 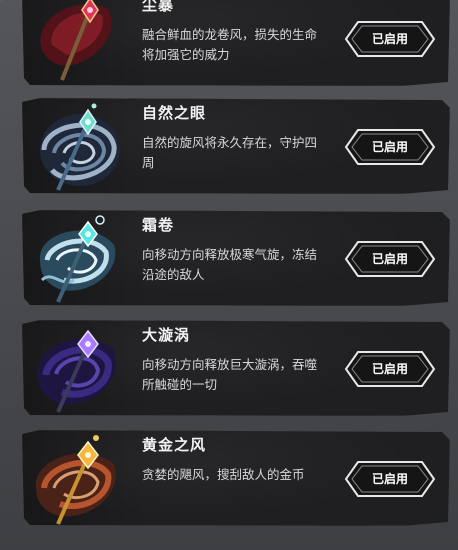 What do you see at coordinates (78, 478) in the screenshot?
I see `golden-wind-staff-icon` at bounding box center [78, 478].